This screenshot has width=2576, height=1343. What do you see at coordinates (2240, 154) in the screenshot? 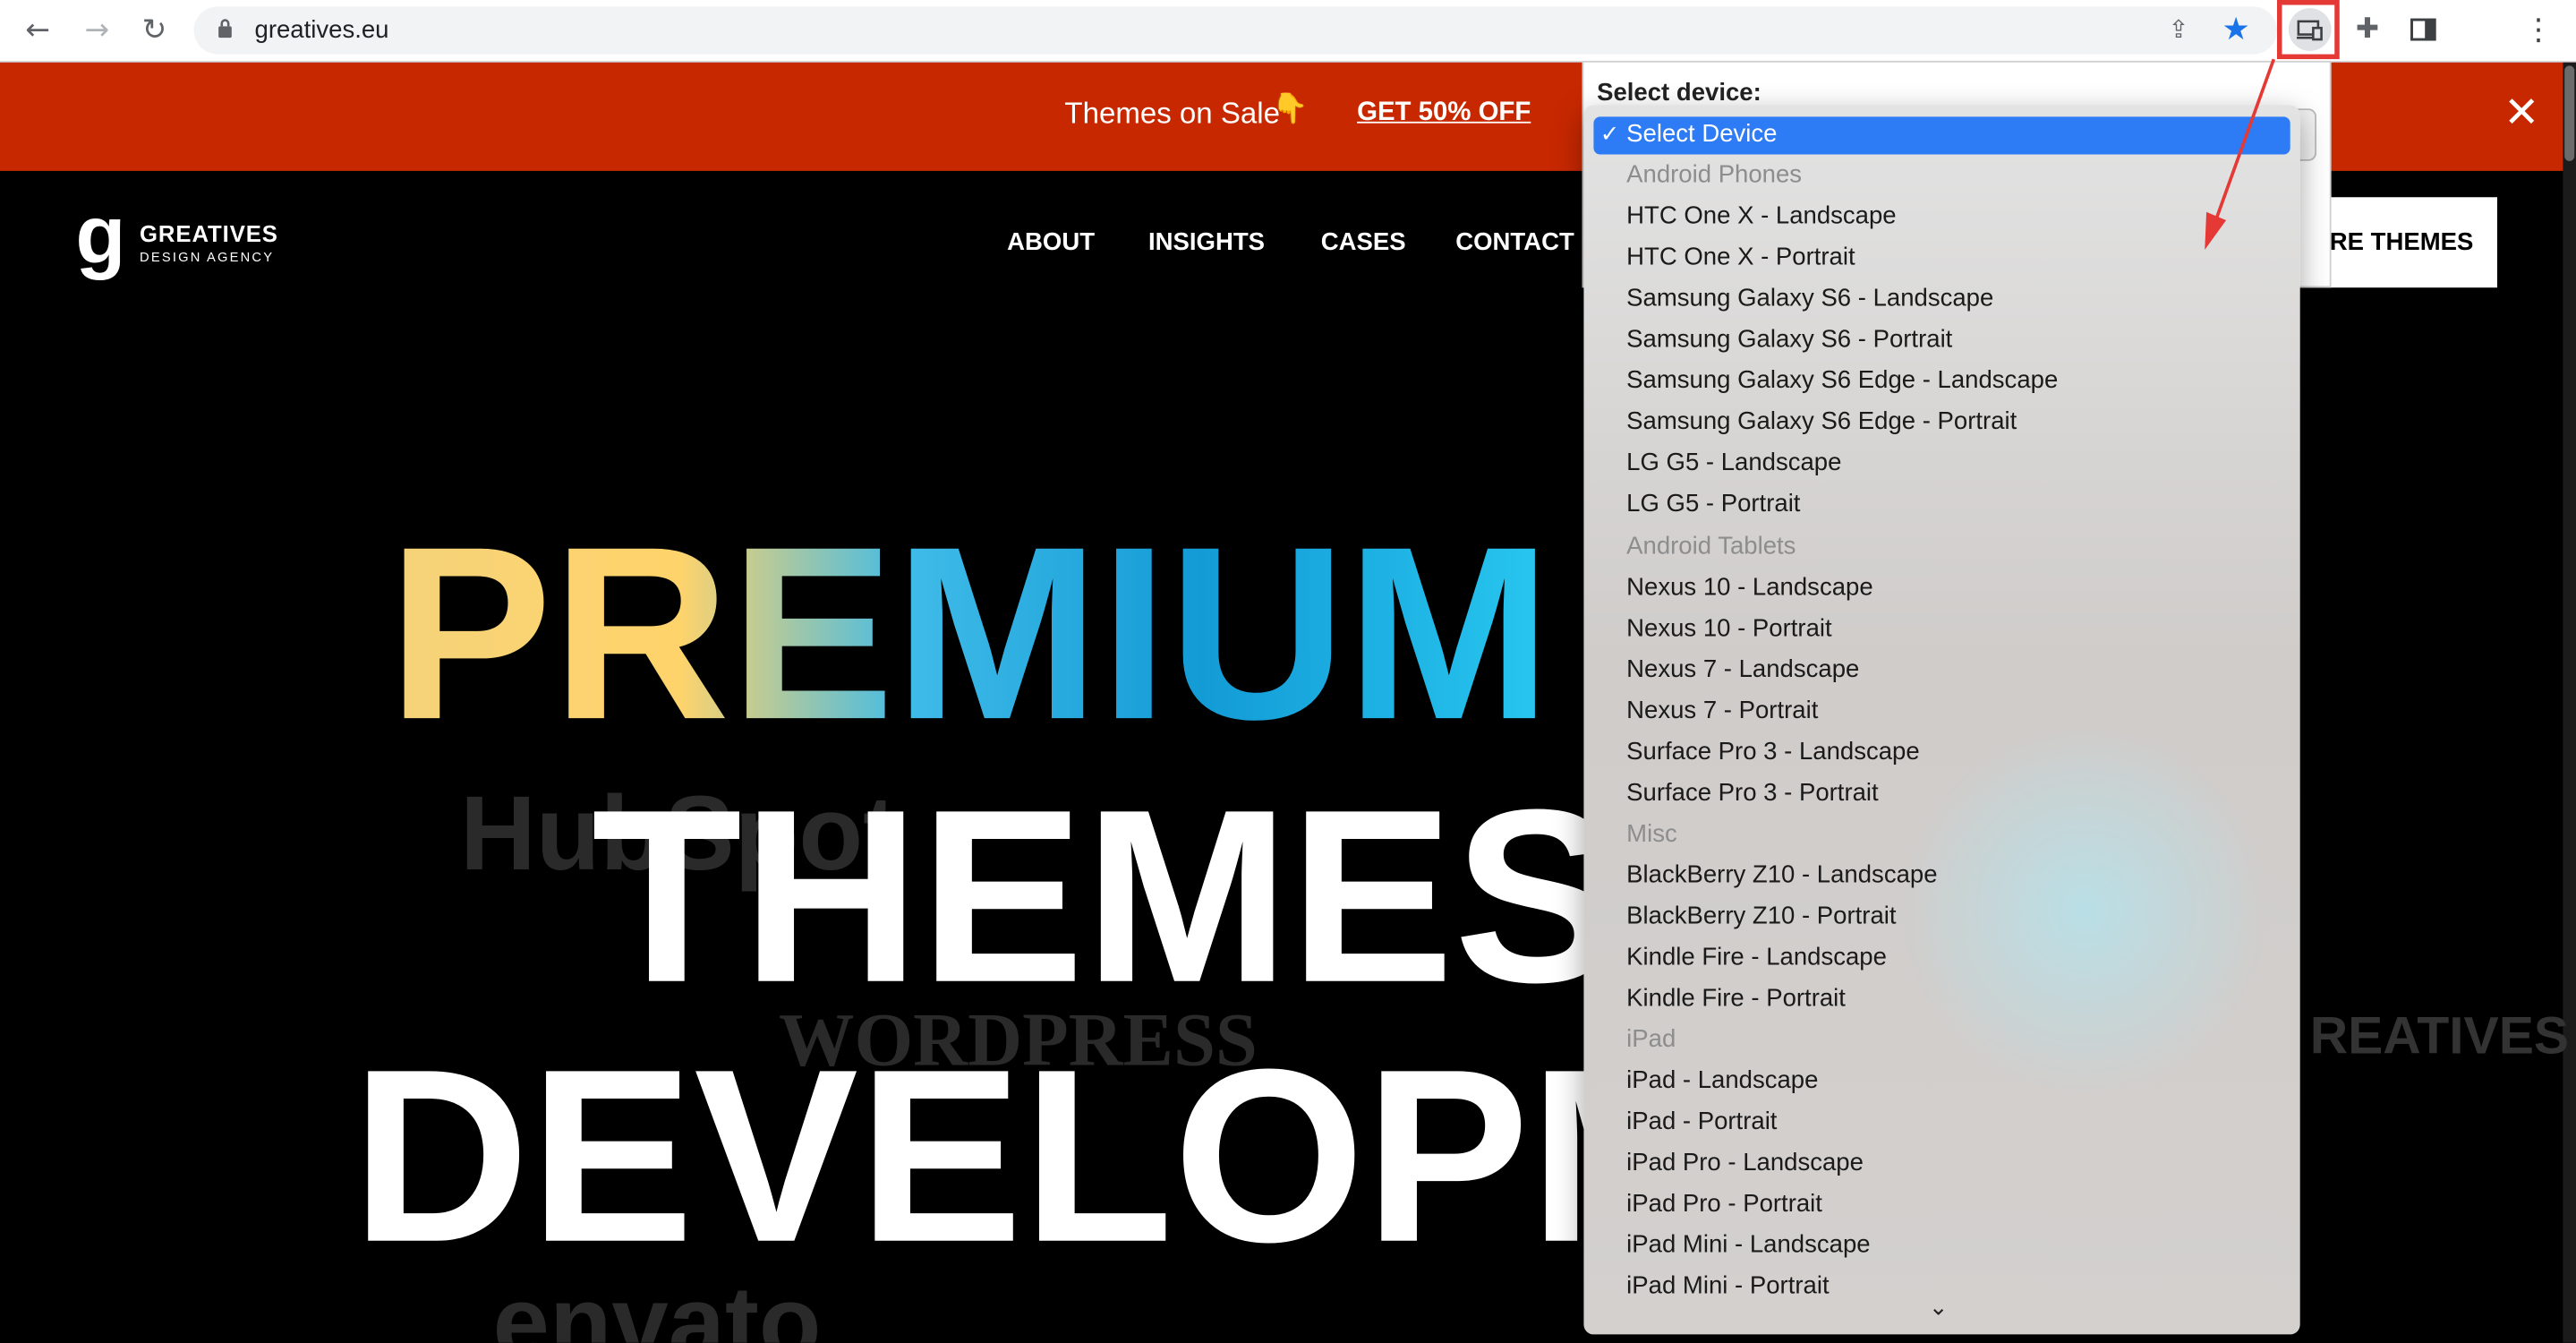
I see `annotation-arrow` at bounding box center [2240, 154].